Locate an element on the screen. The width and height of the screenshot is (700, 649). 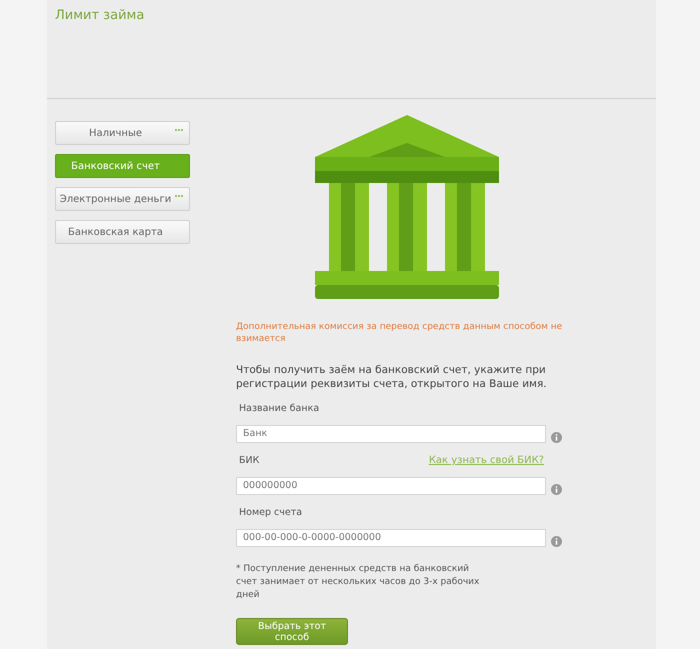
input-field: 000000000 is located at coordinates (391, 485).